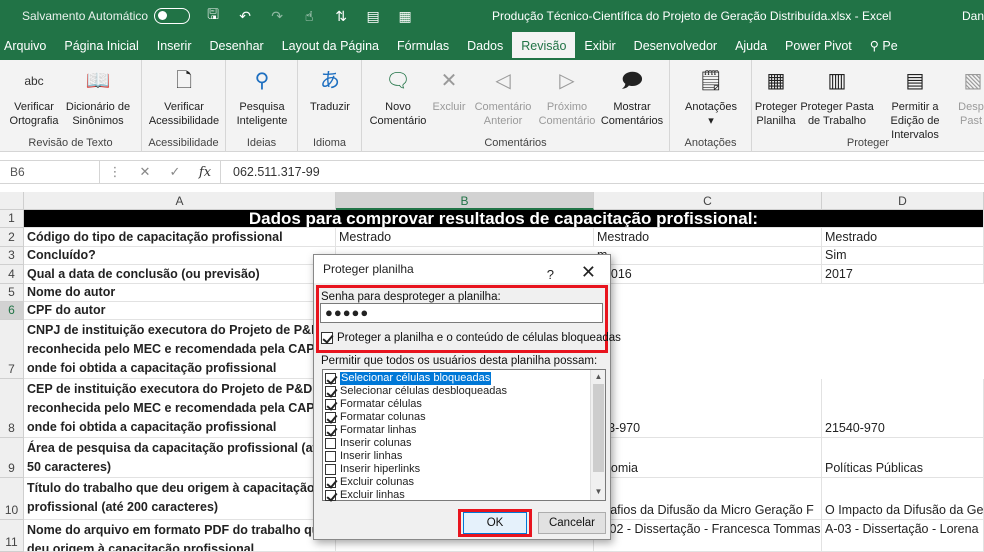 This screenshot has height=552, width=984. Describe the element at coordinates (708, 201) in the screenshot. I see `column-header-c: C` at that location.